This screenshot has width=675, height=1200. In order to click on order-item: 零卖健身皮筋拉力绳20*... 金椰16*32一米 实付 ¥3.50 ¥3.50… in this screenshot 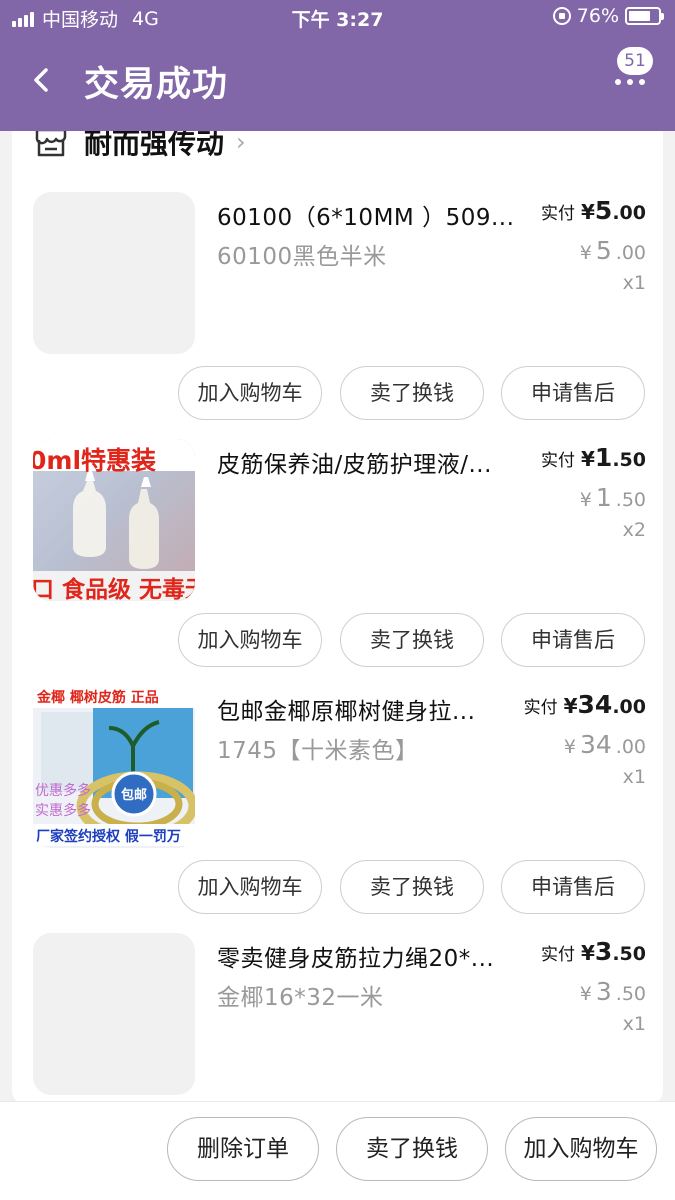, I will do `click(337, 1019)`.